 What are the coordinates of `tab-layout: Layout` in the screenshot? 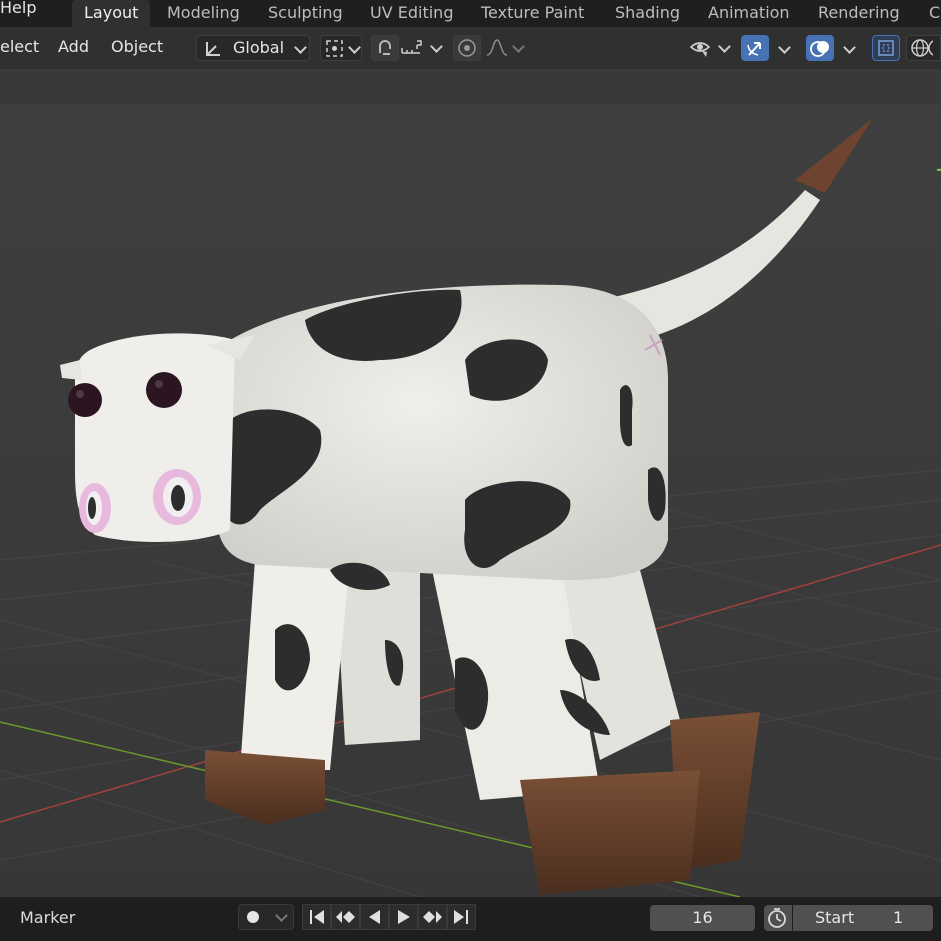 It's located at (111, 13).